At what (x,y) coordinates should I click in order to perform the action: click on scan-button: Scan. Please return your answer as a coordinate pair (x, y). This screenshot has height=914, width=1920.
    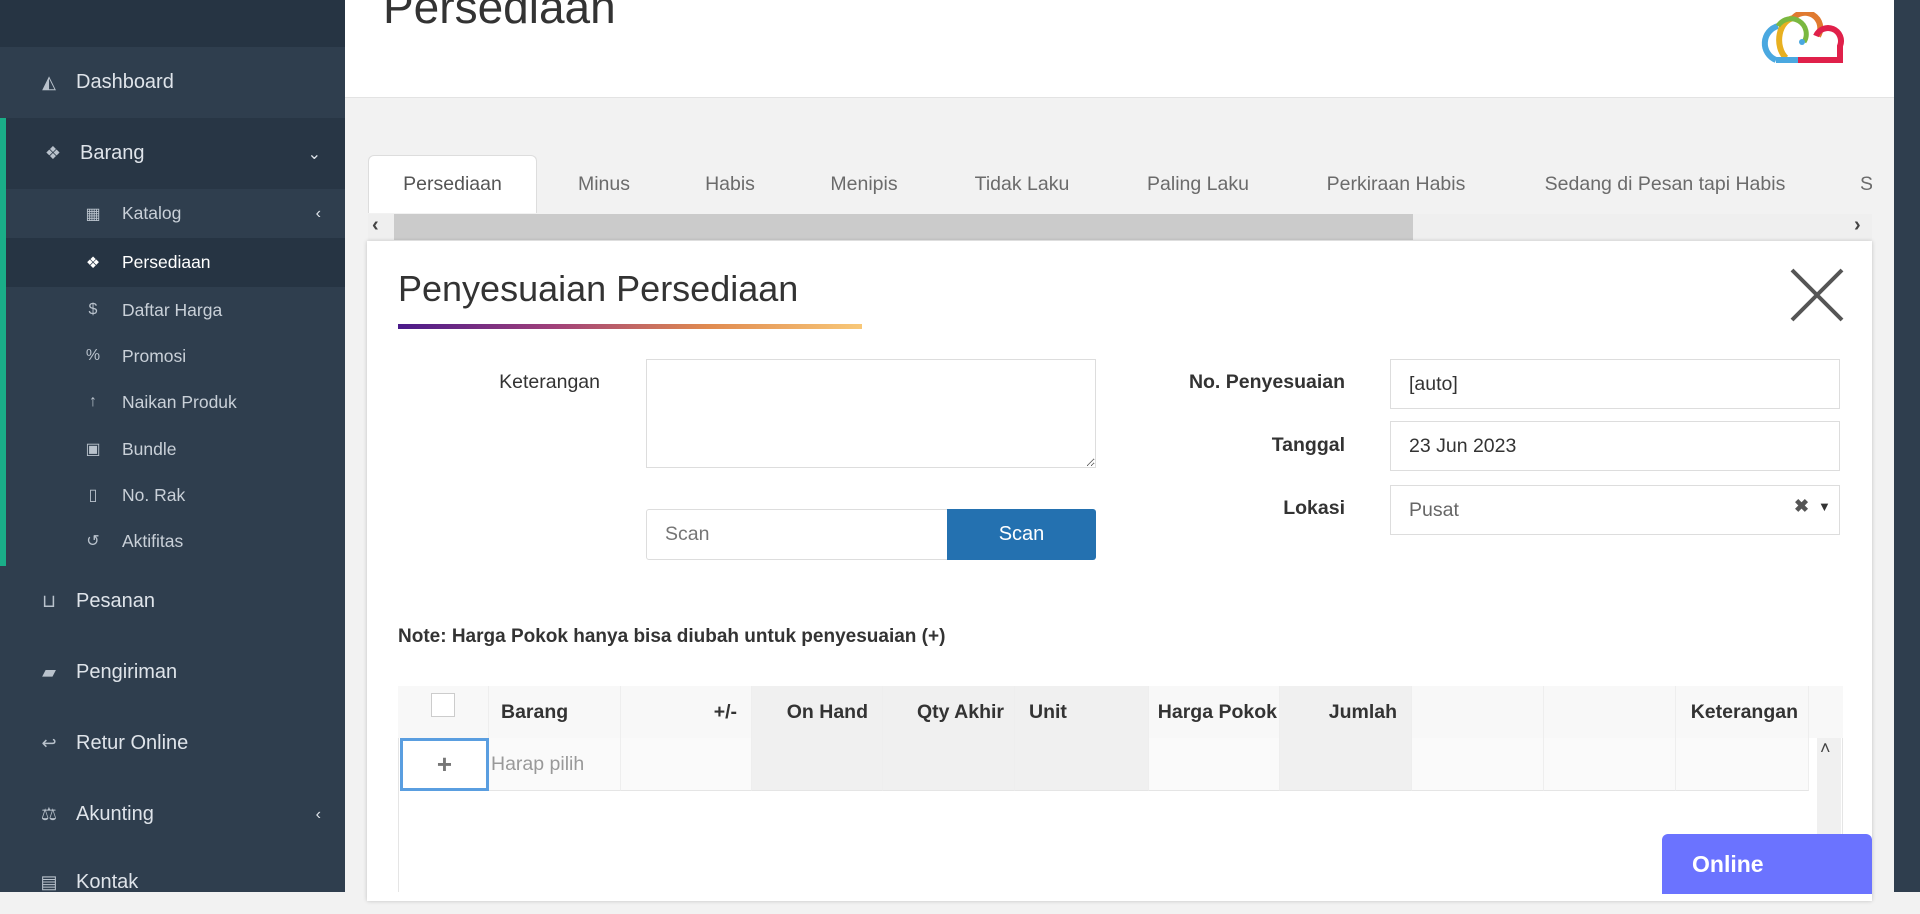
    Looking at the image, I should click on (1021, 534).